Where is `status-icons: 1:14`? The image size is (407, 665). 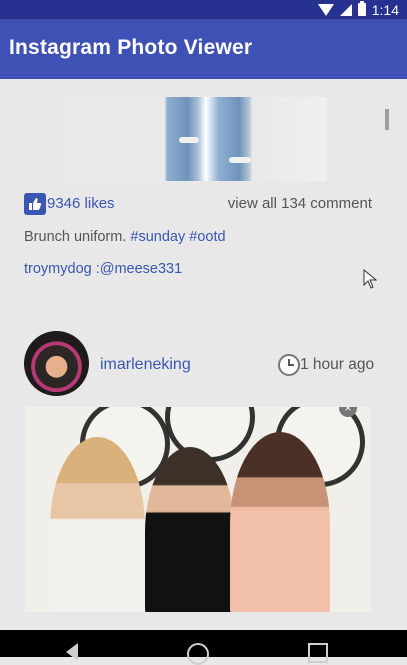 status-icons: 1:14 is located at coordinates (358, 9).